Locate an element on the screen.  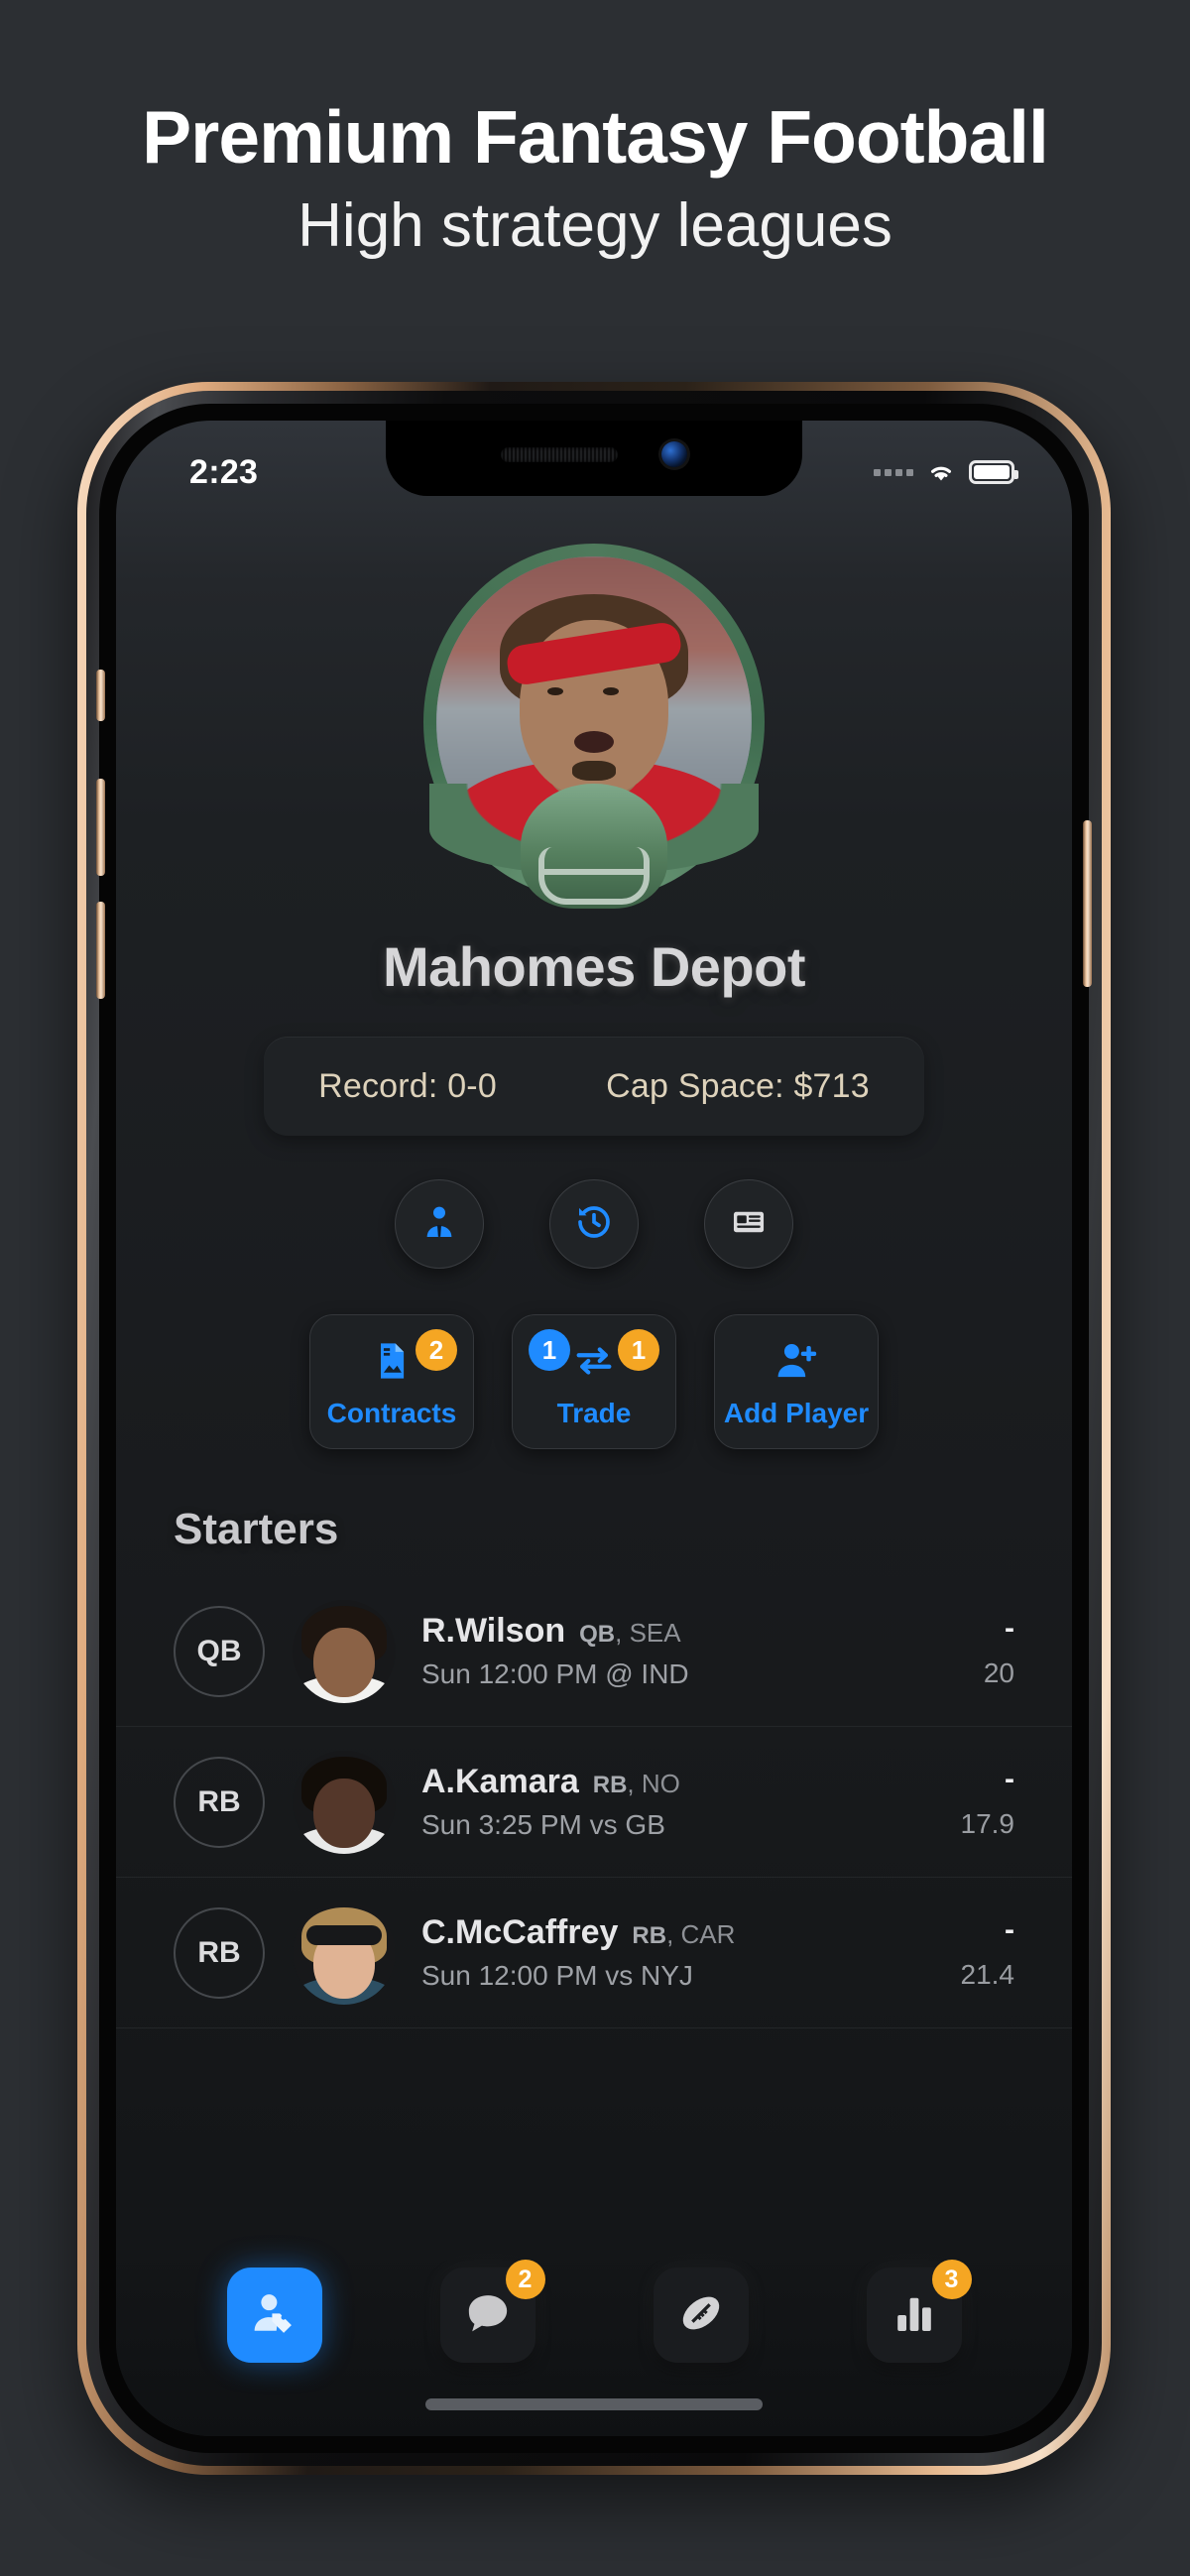
player-score: - 20 is located at coordinates (959, 1650).